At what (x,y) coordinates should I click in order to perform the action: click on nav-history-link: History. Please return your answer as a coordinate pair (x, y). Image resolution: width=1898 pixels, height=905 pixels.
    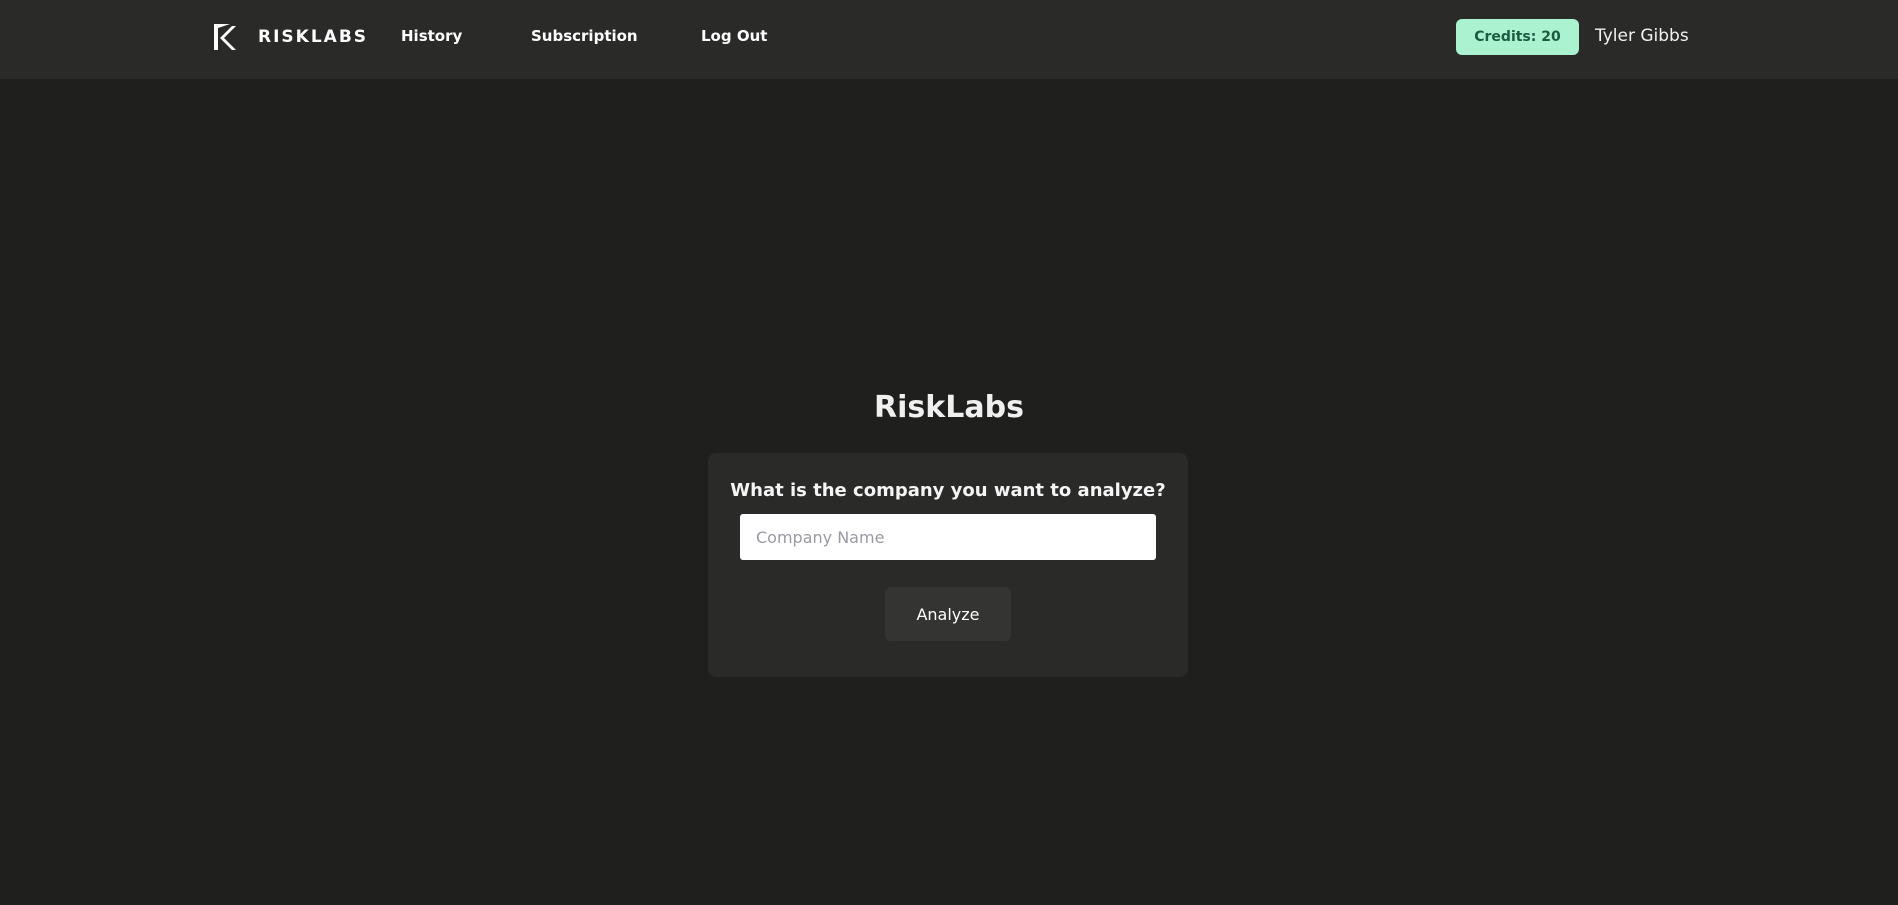
    Looking at the image, I should click on (431, 36).